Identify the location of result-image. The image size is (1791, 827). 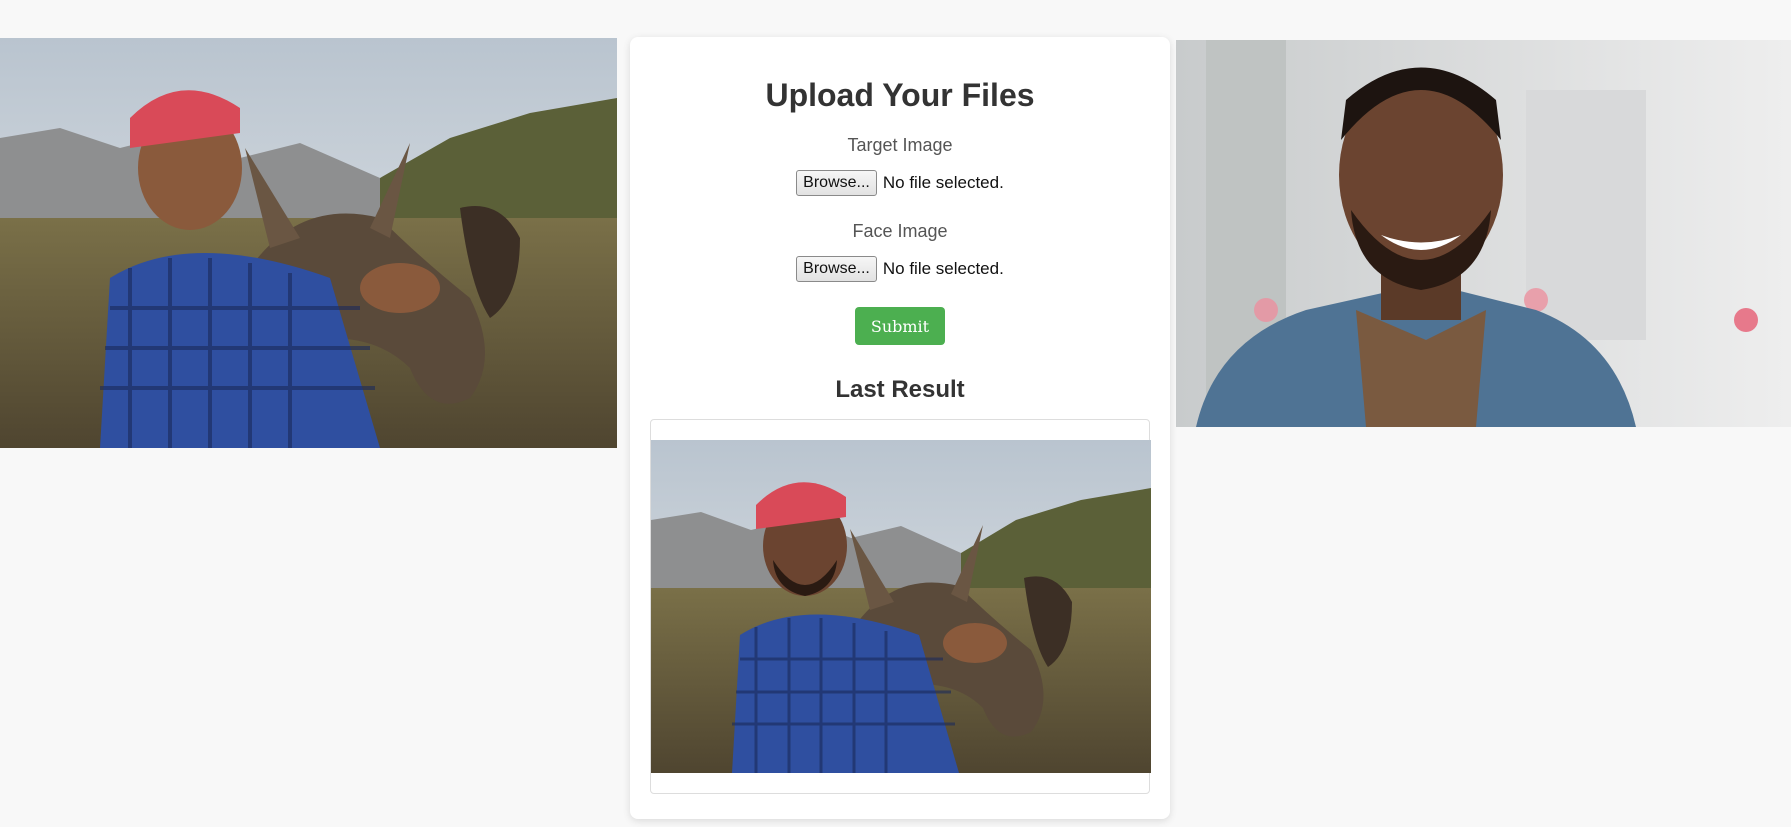
(901, 606).